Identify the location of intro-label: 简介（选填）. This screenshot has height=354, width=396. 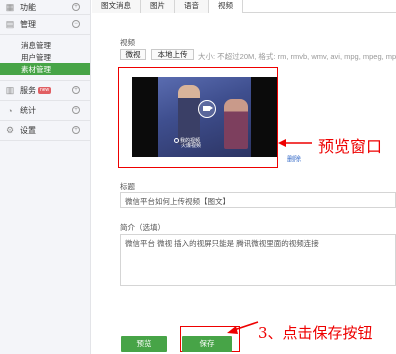
(142, 227).